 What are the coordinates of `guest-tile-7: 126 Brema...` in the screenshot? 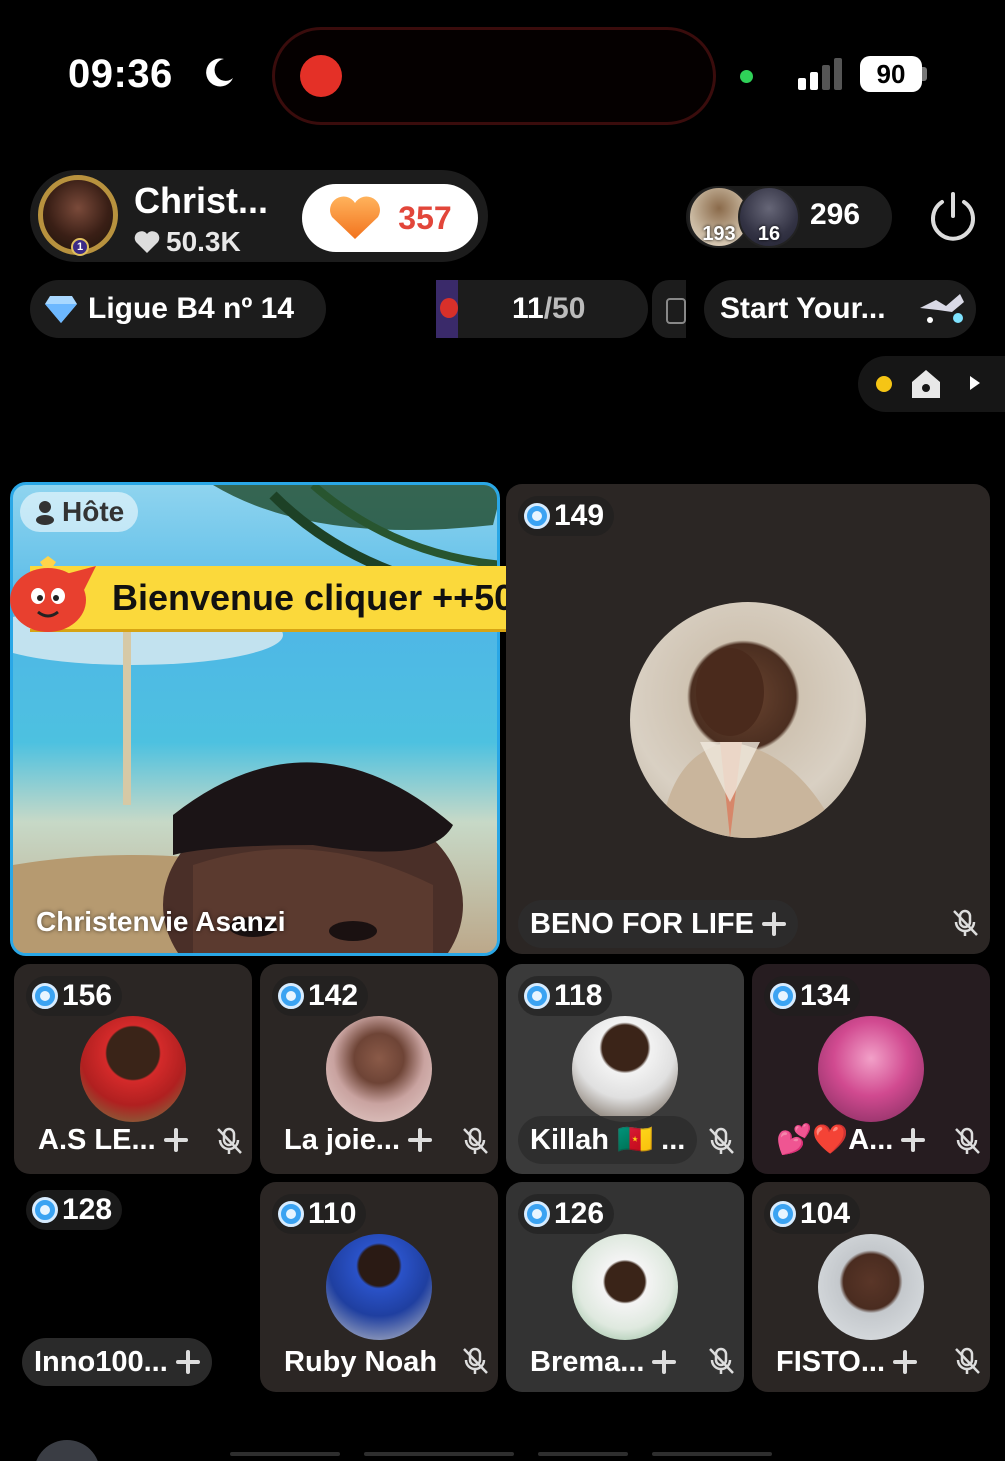 It's located at (625, 1287).